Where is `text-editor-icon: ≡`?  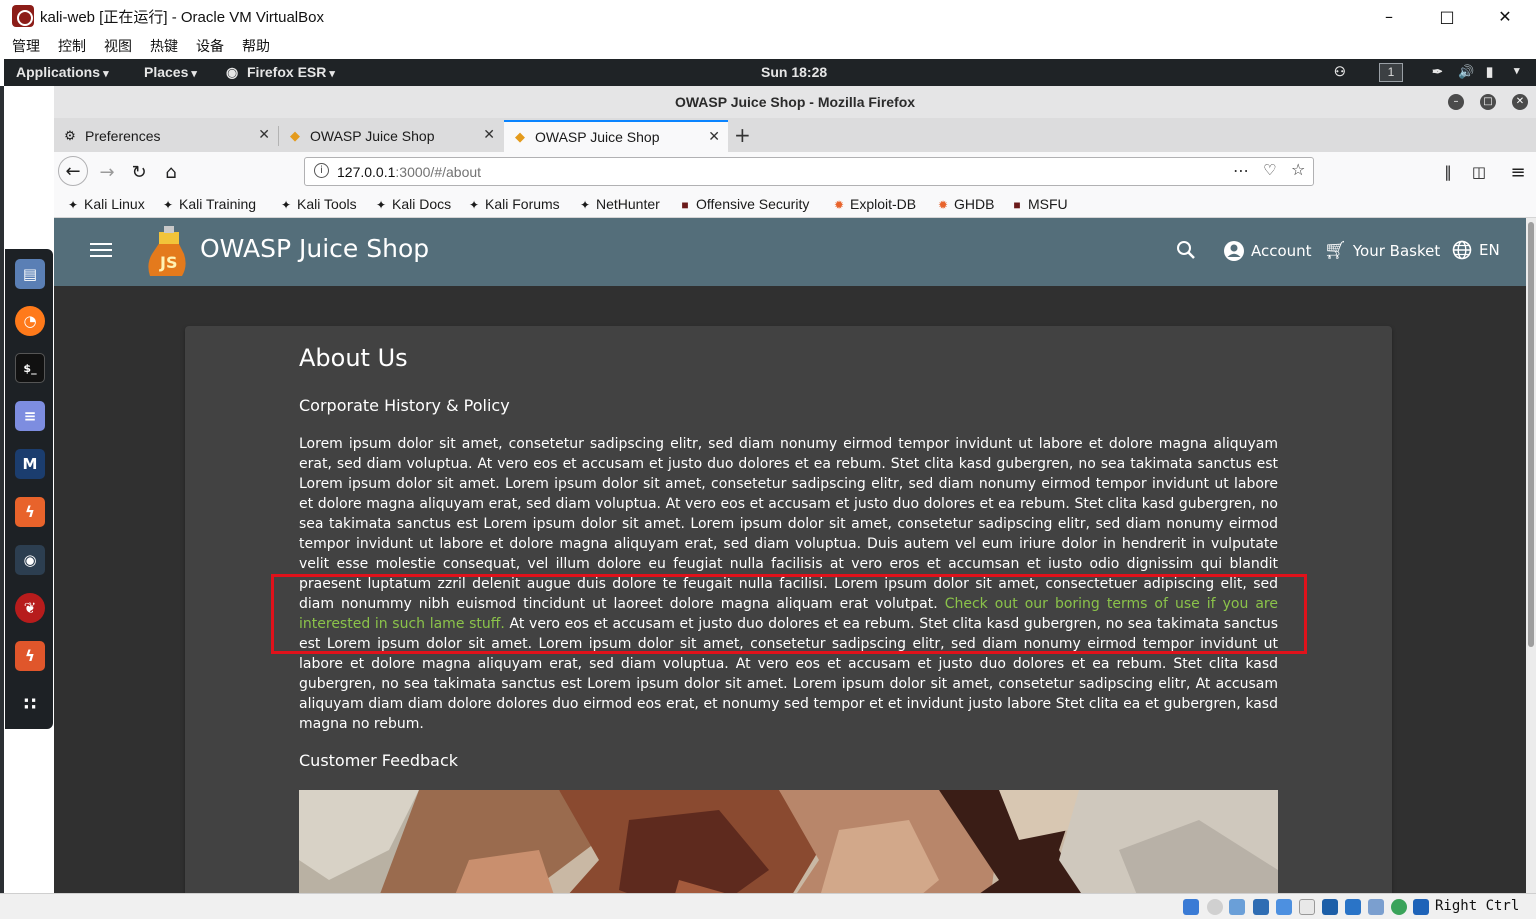
text-editor-icon: ≡ is located at coordinates (30, 416).